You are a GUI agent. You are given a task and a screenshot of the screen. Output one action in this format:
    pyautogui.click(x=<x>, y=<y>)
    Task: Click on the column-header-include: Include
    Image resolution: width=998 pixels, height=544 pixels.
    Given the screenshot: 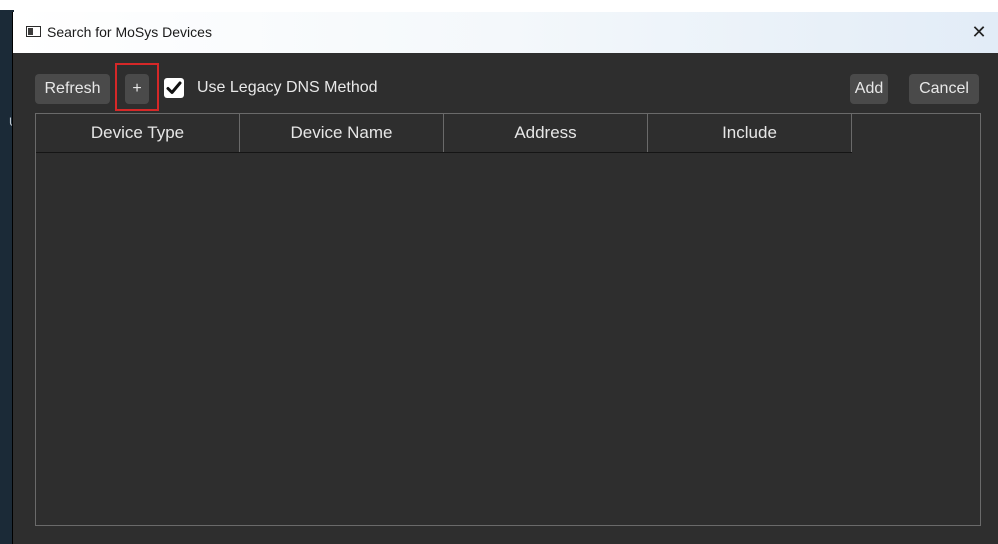 What is the action you would take?
    pyautogui.click(x=750, y=133)
    